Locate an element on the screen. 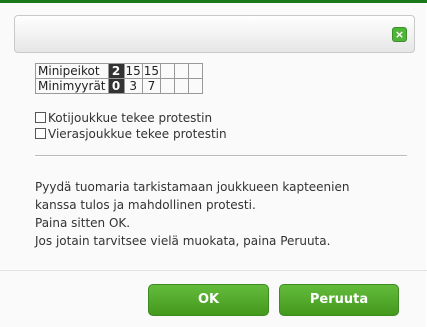 This screenshot has height=327, width=427. row-label: Minipeikot is located at coordinates (72, 71).